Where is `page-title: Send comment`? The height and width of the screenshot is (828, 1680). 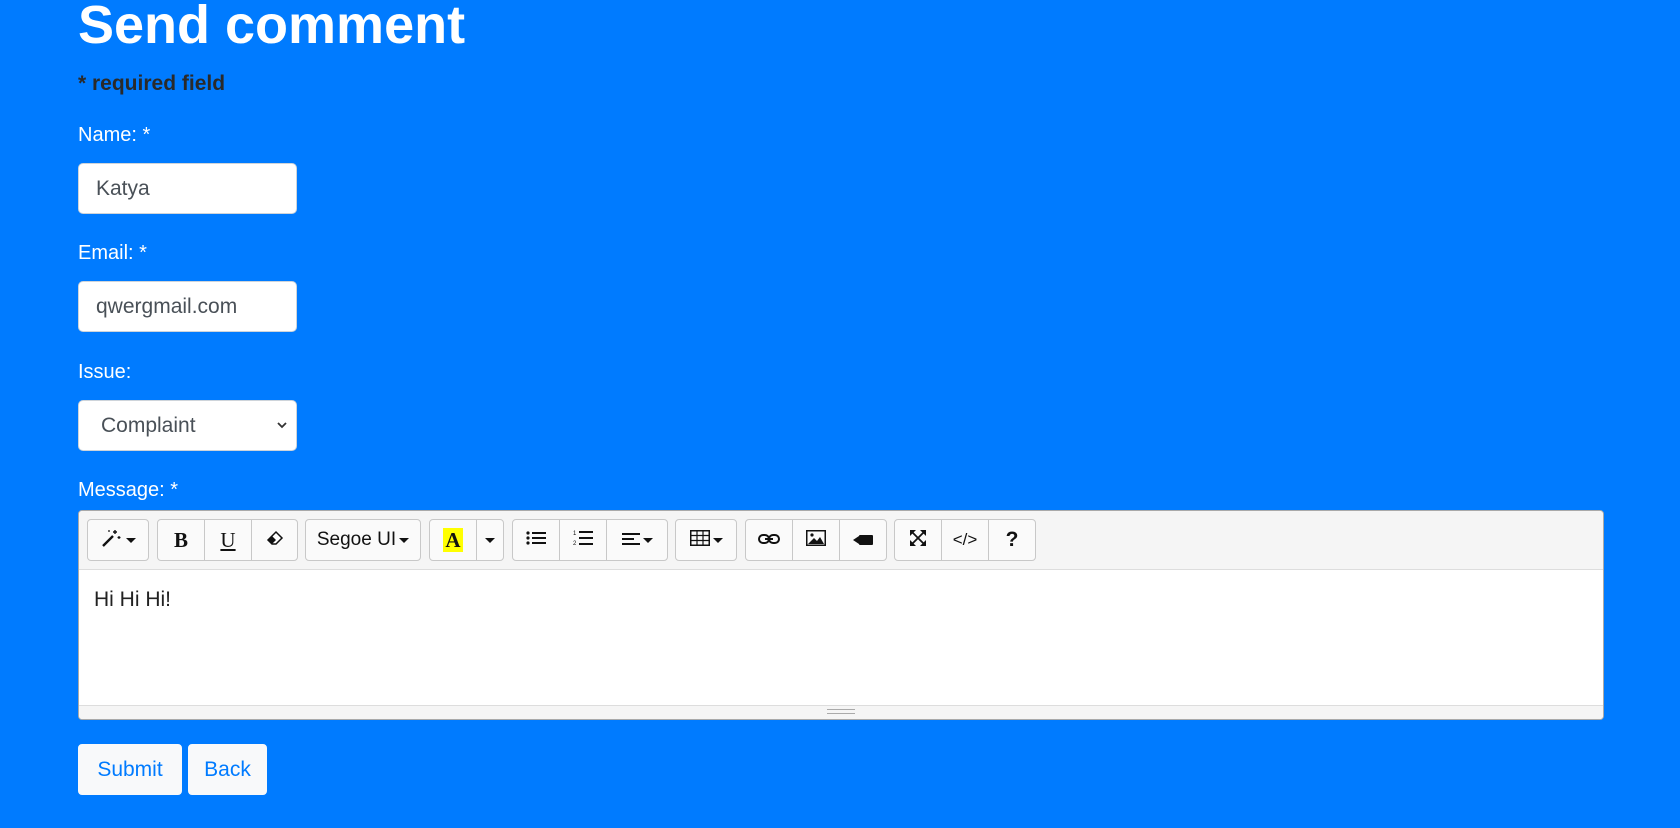 page-title: Send comment is located at coordinates (272, 27).